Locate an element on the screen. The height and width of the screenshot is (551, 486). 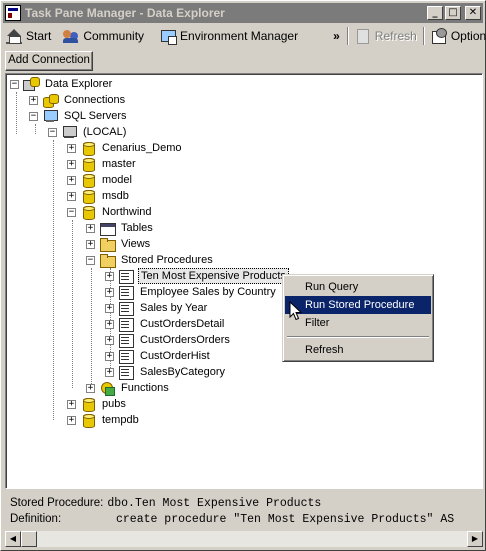
scroll-left-arrow-icon: ◀ is located at coordinates (13, 539).